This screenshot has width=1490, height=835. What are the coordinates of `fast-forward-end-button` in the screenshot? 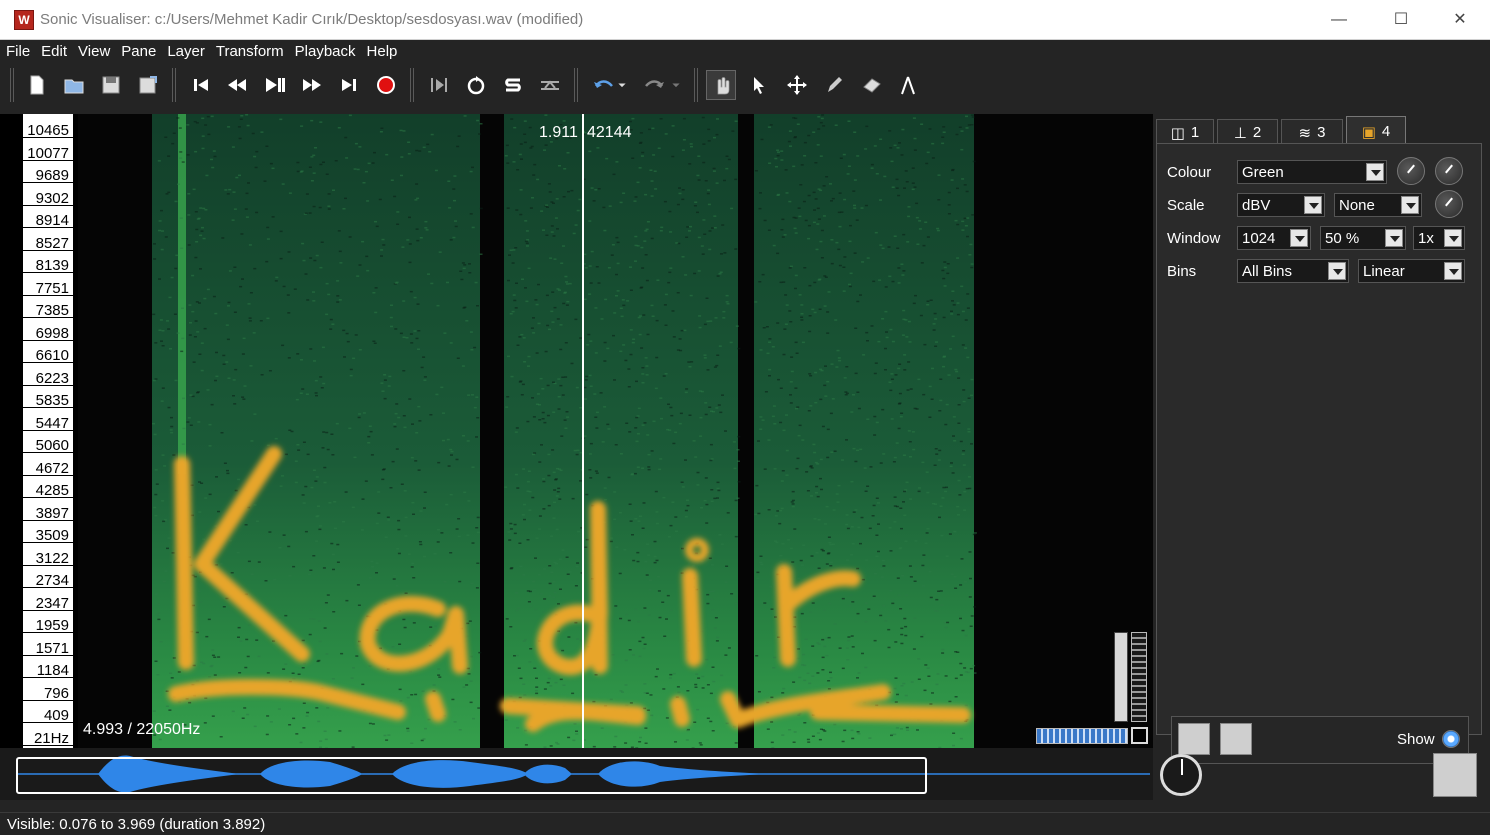 It's located at (349, 85).